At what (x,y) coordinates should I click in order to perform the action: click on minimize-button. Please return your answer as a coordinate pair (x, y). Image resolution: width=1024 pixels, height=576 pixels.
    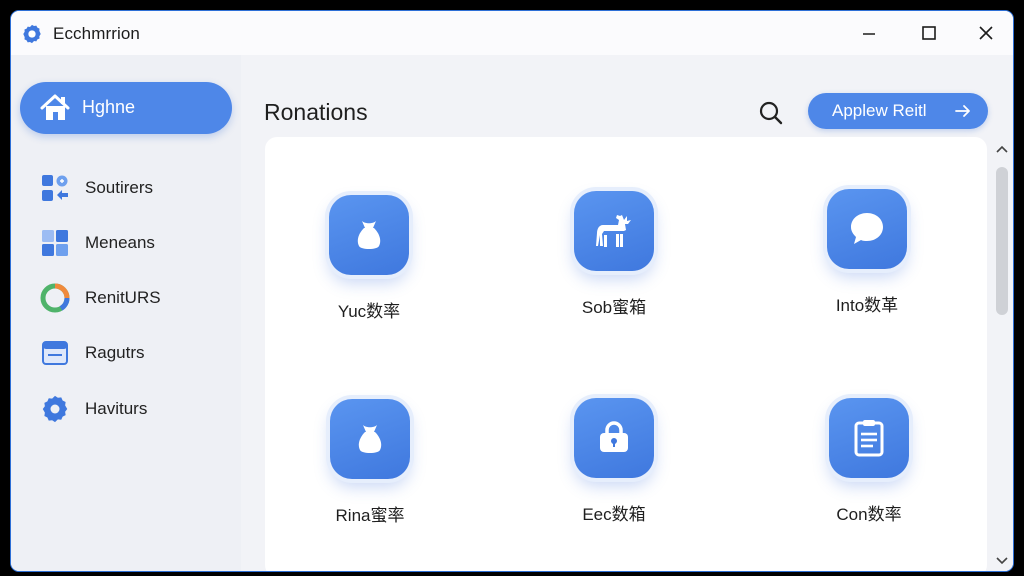
    Looking at the image, I should click on (869, 33).